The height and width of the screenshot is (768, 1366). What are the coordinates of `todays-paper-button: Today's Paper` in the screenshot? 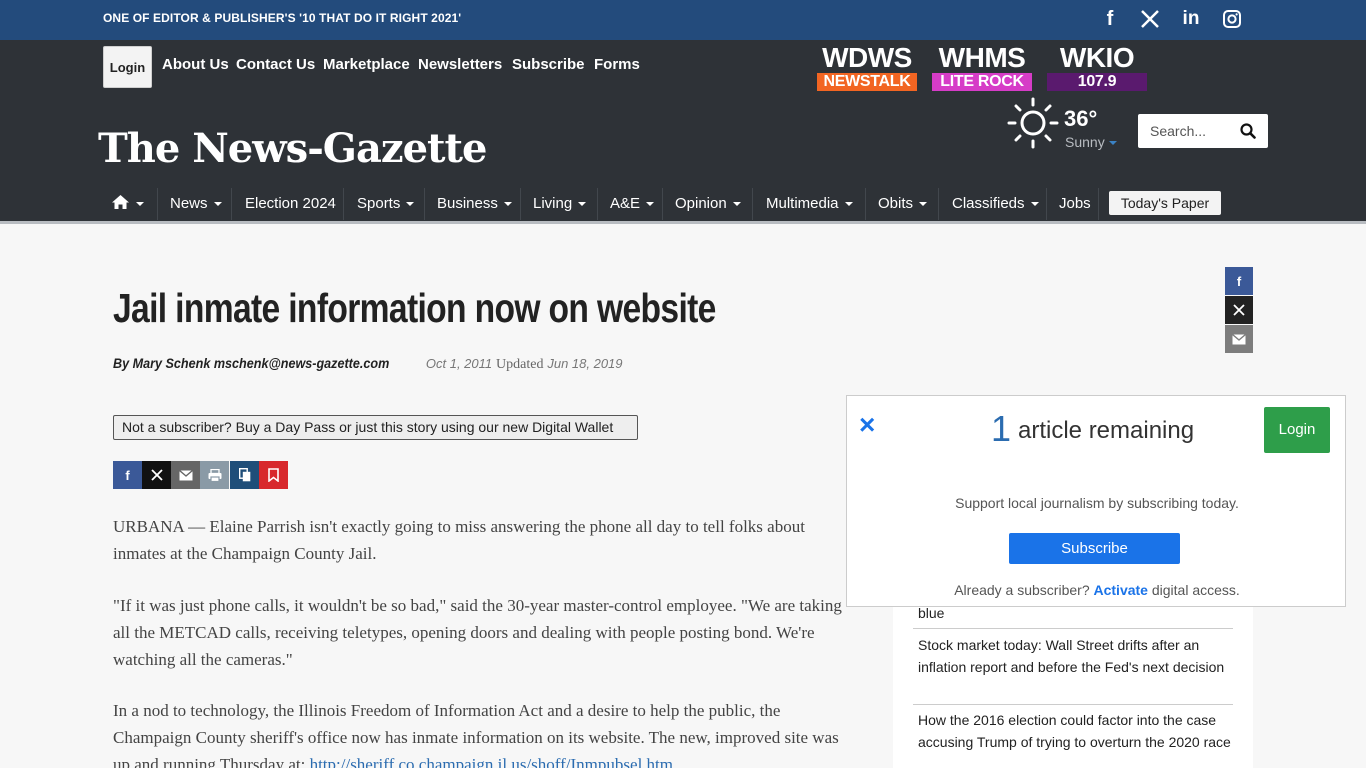 It's located at (1165, 203).